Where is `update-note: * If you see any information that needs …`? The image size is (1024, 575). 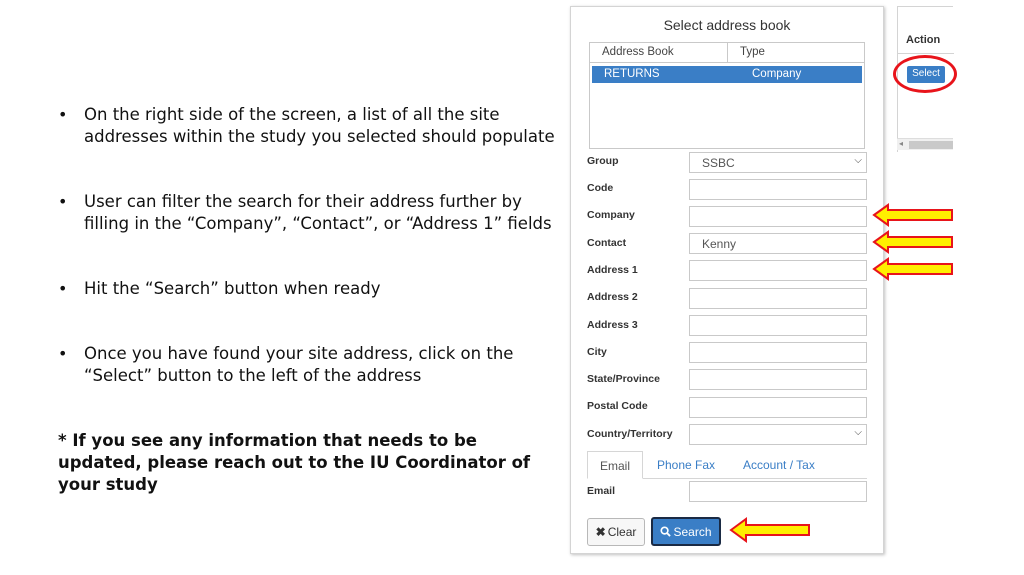
update-note: * If you see any information that needs … is located at coordinates (294, 462).